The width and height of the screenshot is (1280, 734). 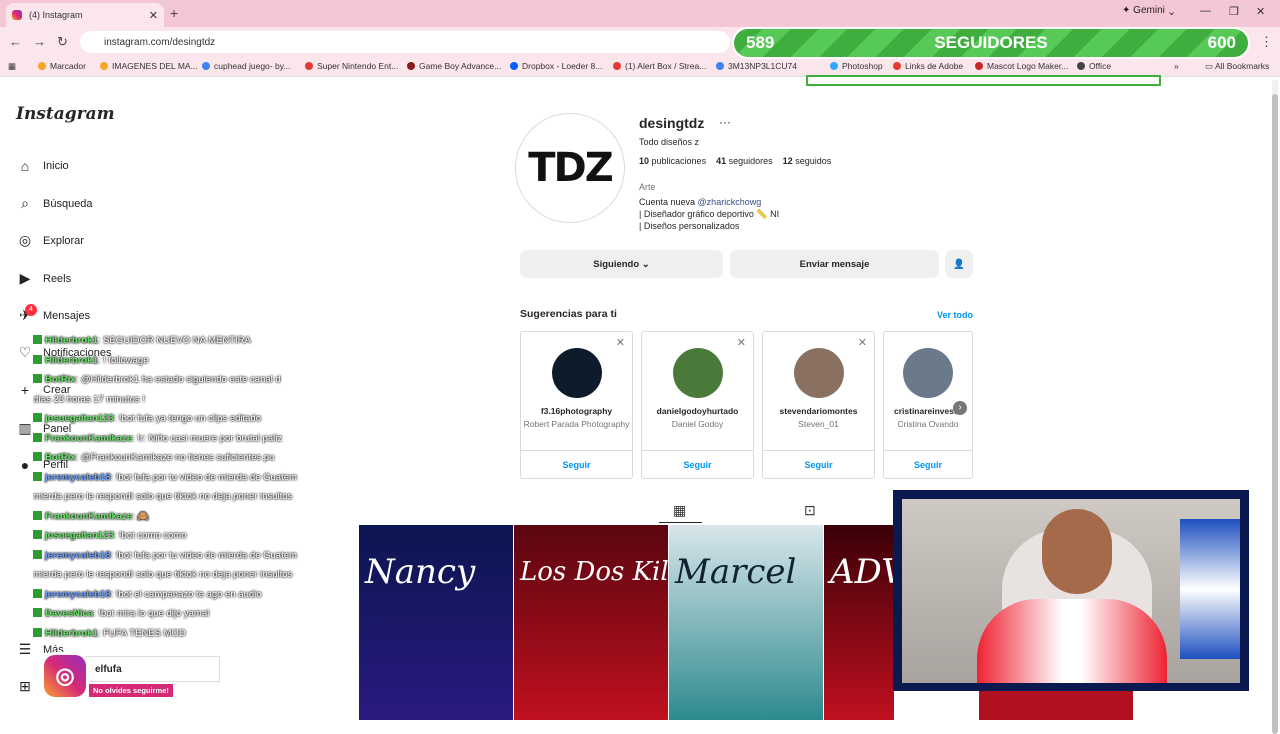 I want to click on sidebar-item-inicio: ⌂ Inicio, so click(x=42, y=166).